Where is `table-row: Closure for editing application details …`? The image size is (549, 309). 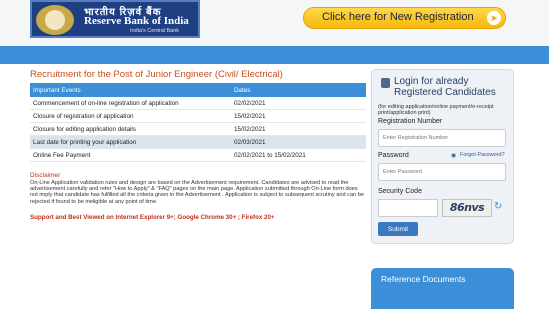
table-row: Closure for editing application details … is located at coordinates (198, 129).